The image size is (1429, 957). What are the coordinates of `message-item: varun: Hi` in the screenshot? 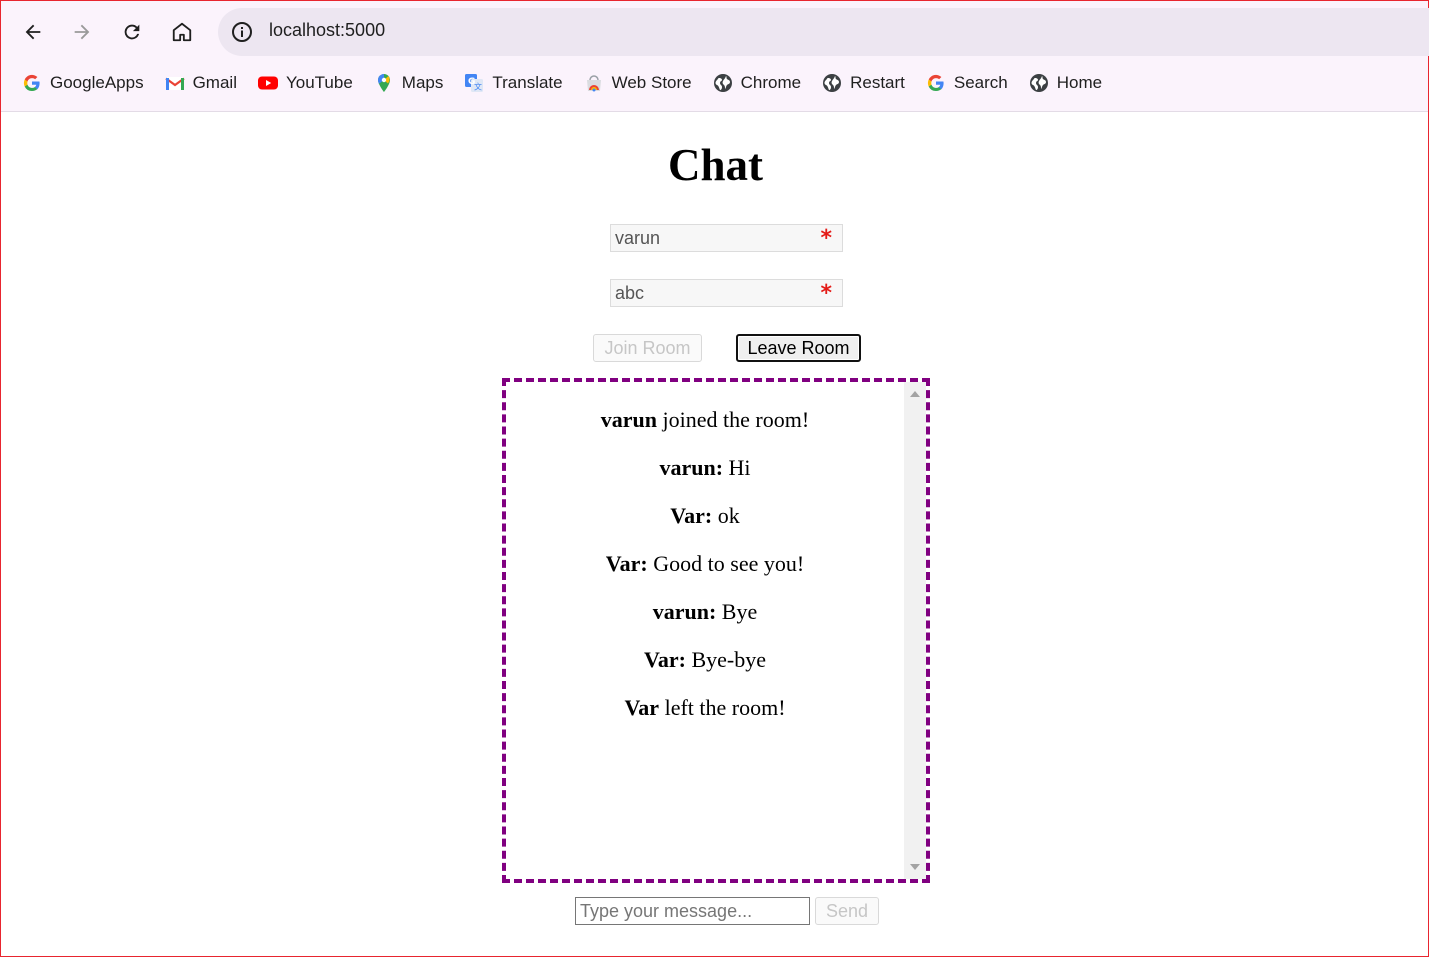 It's located at (705, 468).